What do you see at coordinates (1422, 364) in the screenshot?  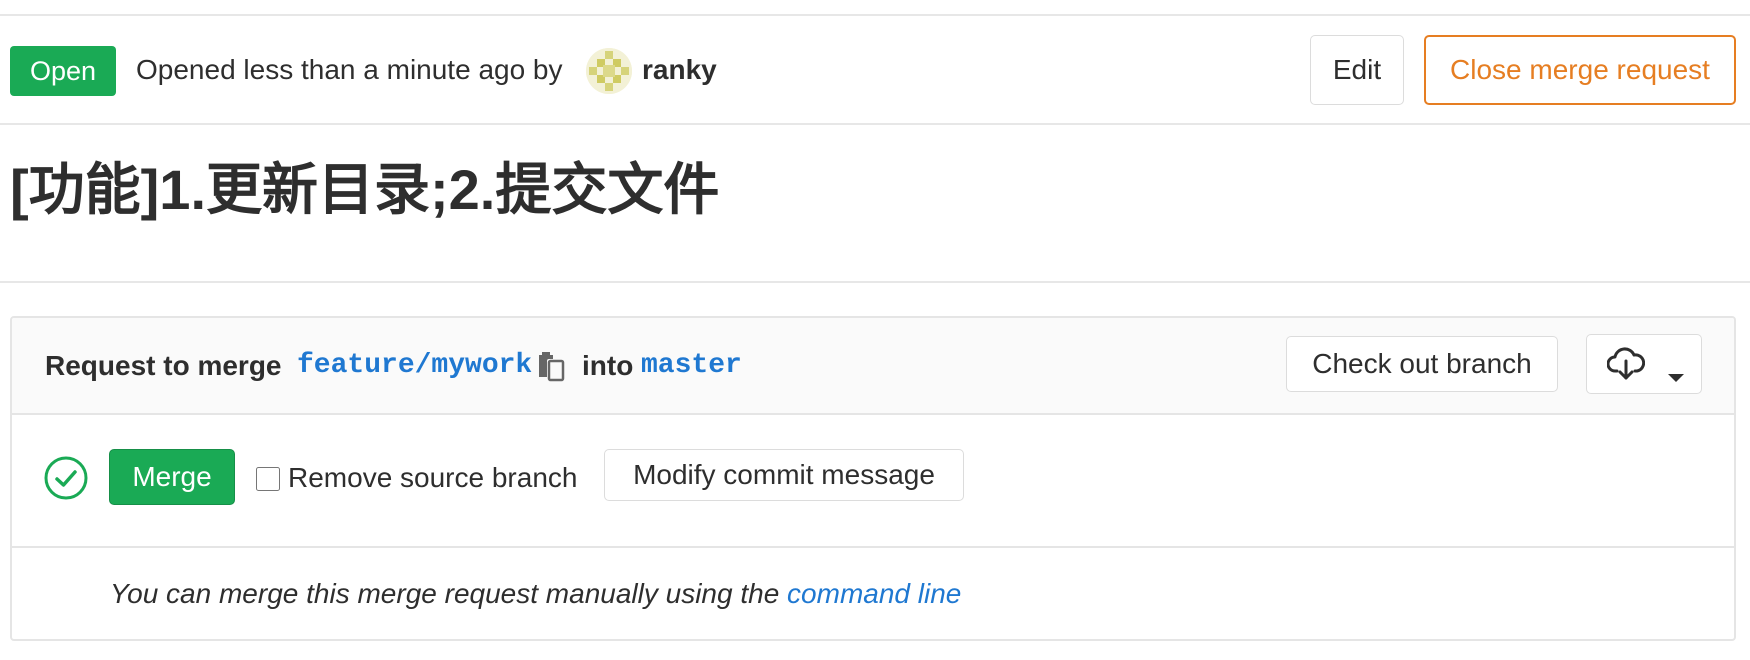 I see `check-out-branch-button: Check out branch` at bounding box center [1422, 364].